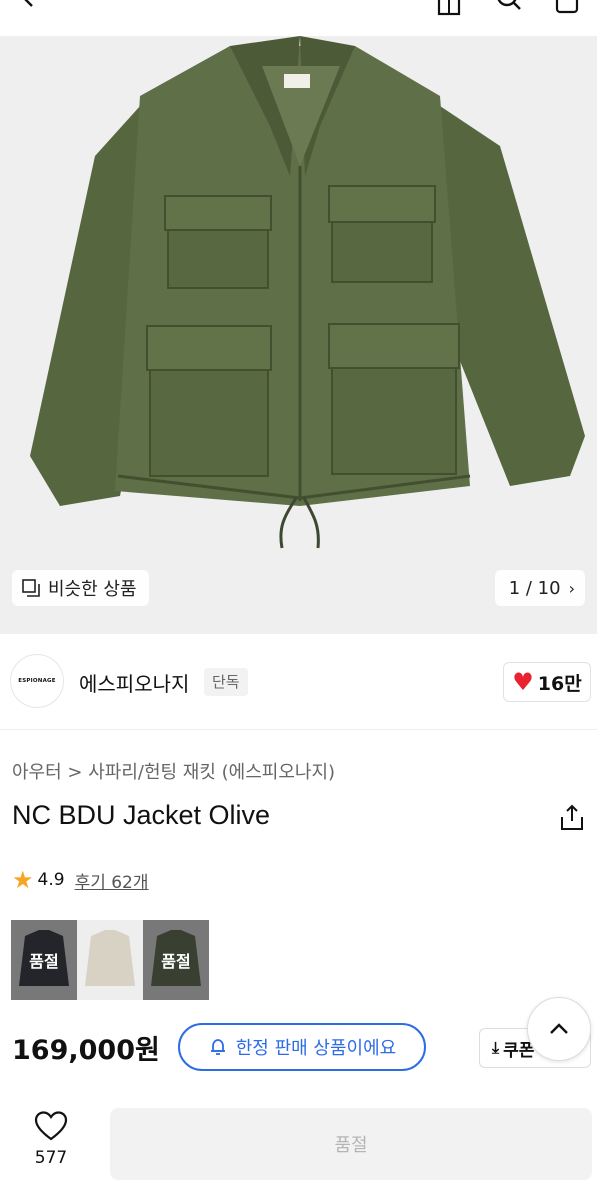  I want to click on similar-products-button: 비슷한 상품, so click(80, 588).